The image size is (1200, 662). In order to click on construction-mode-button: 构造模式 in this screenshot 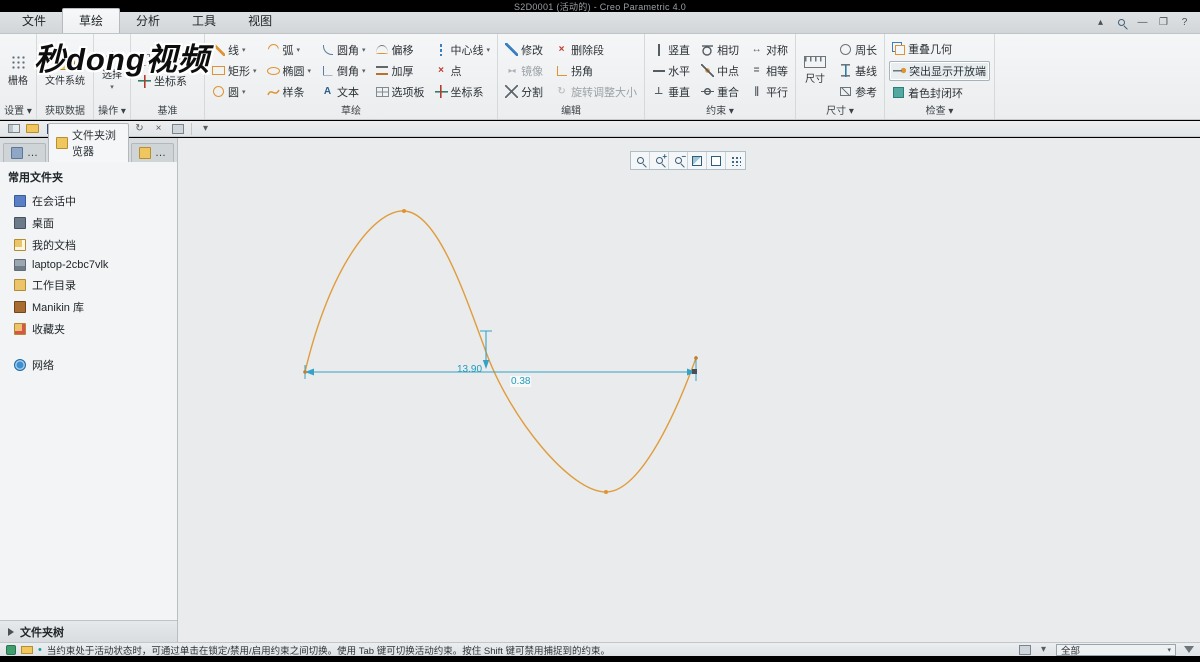, I will do `click(167, 60)`.